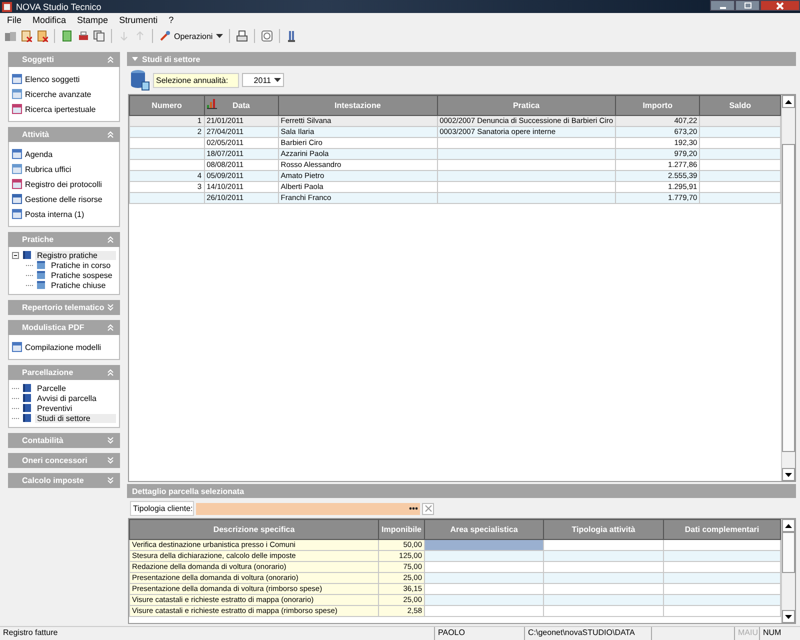 This screenshot has height=640, width=800. Describe the element at coordinates (461, 491) in the screenshot. I see `panel-header: Dettaglio parcella selezionata` at that location.